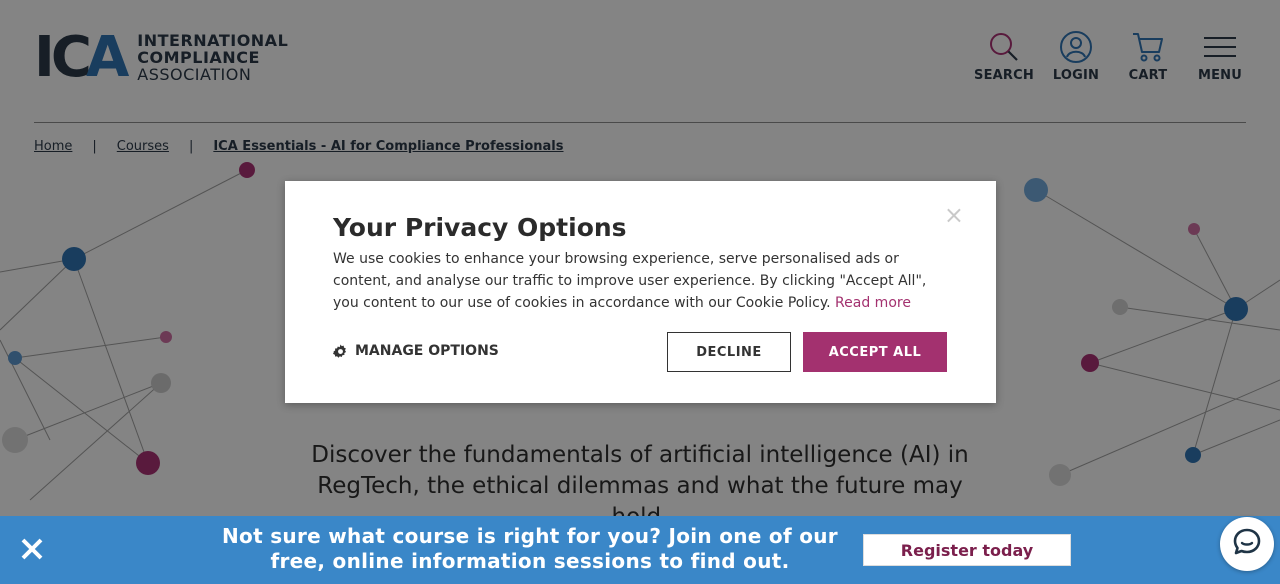  I want to click on close-icon: ×, so click(954, 215).